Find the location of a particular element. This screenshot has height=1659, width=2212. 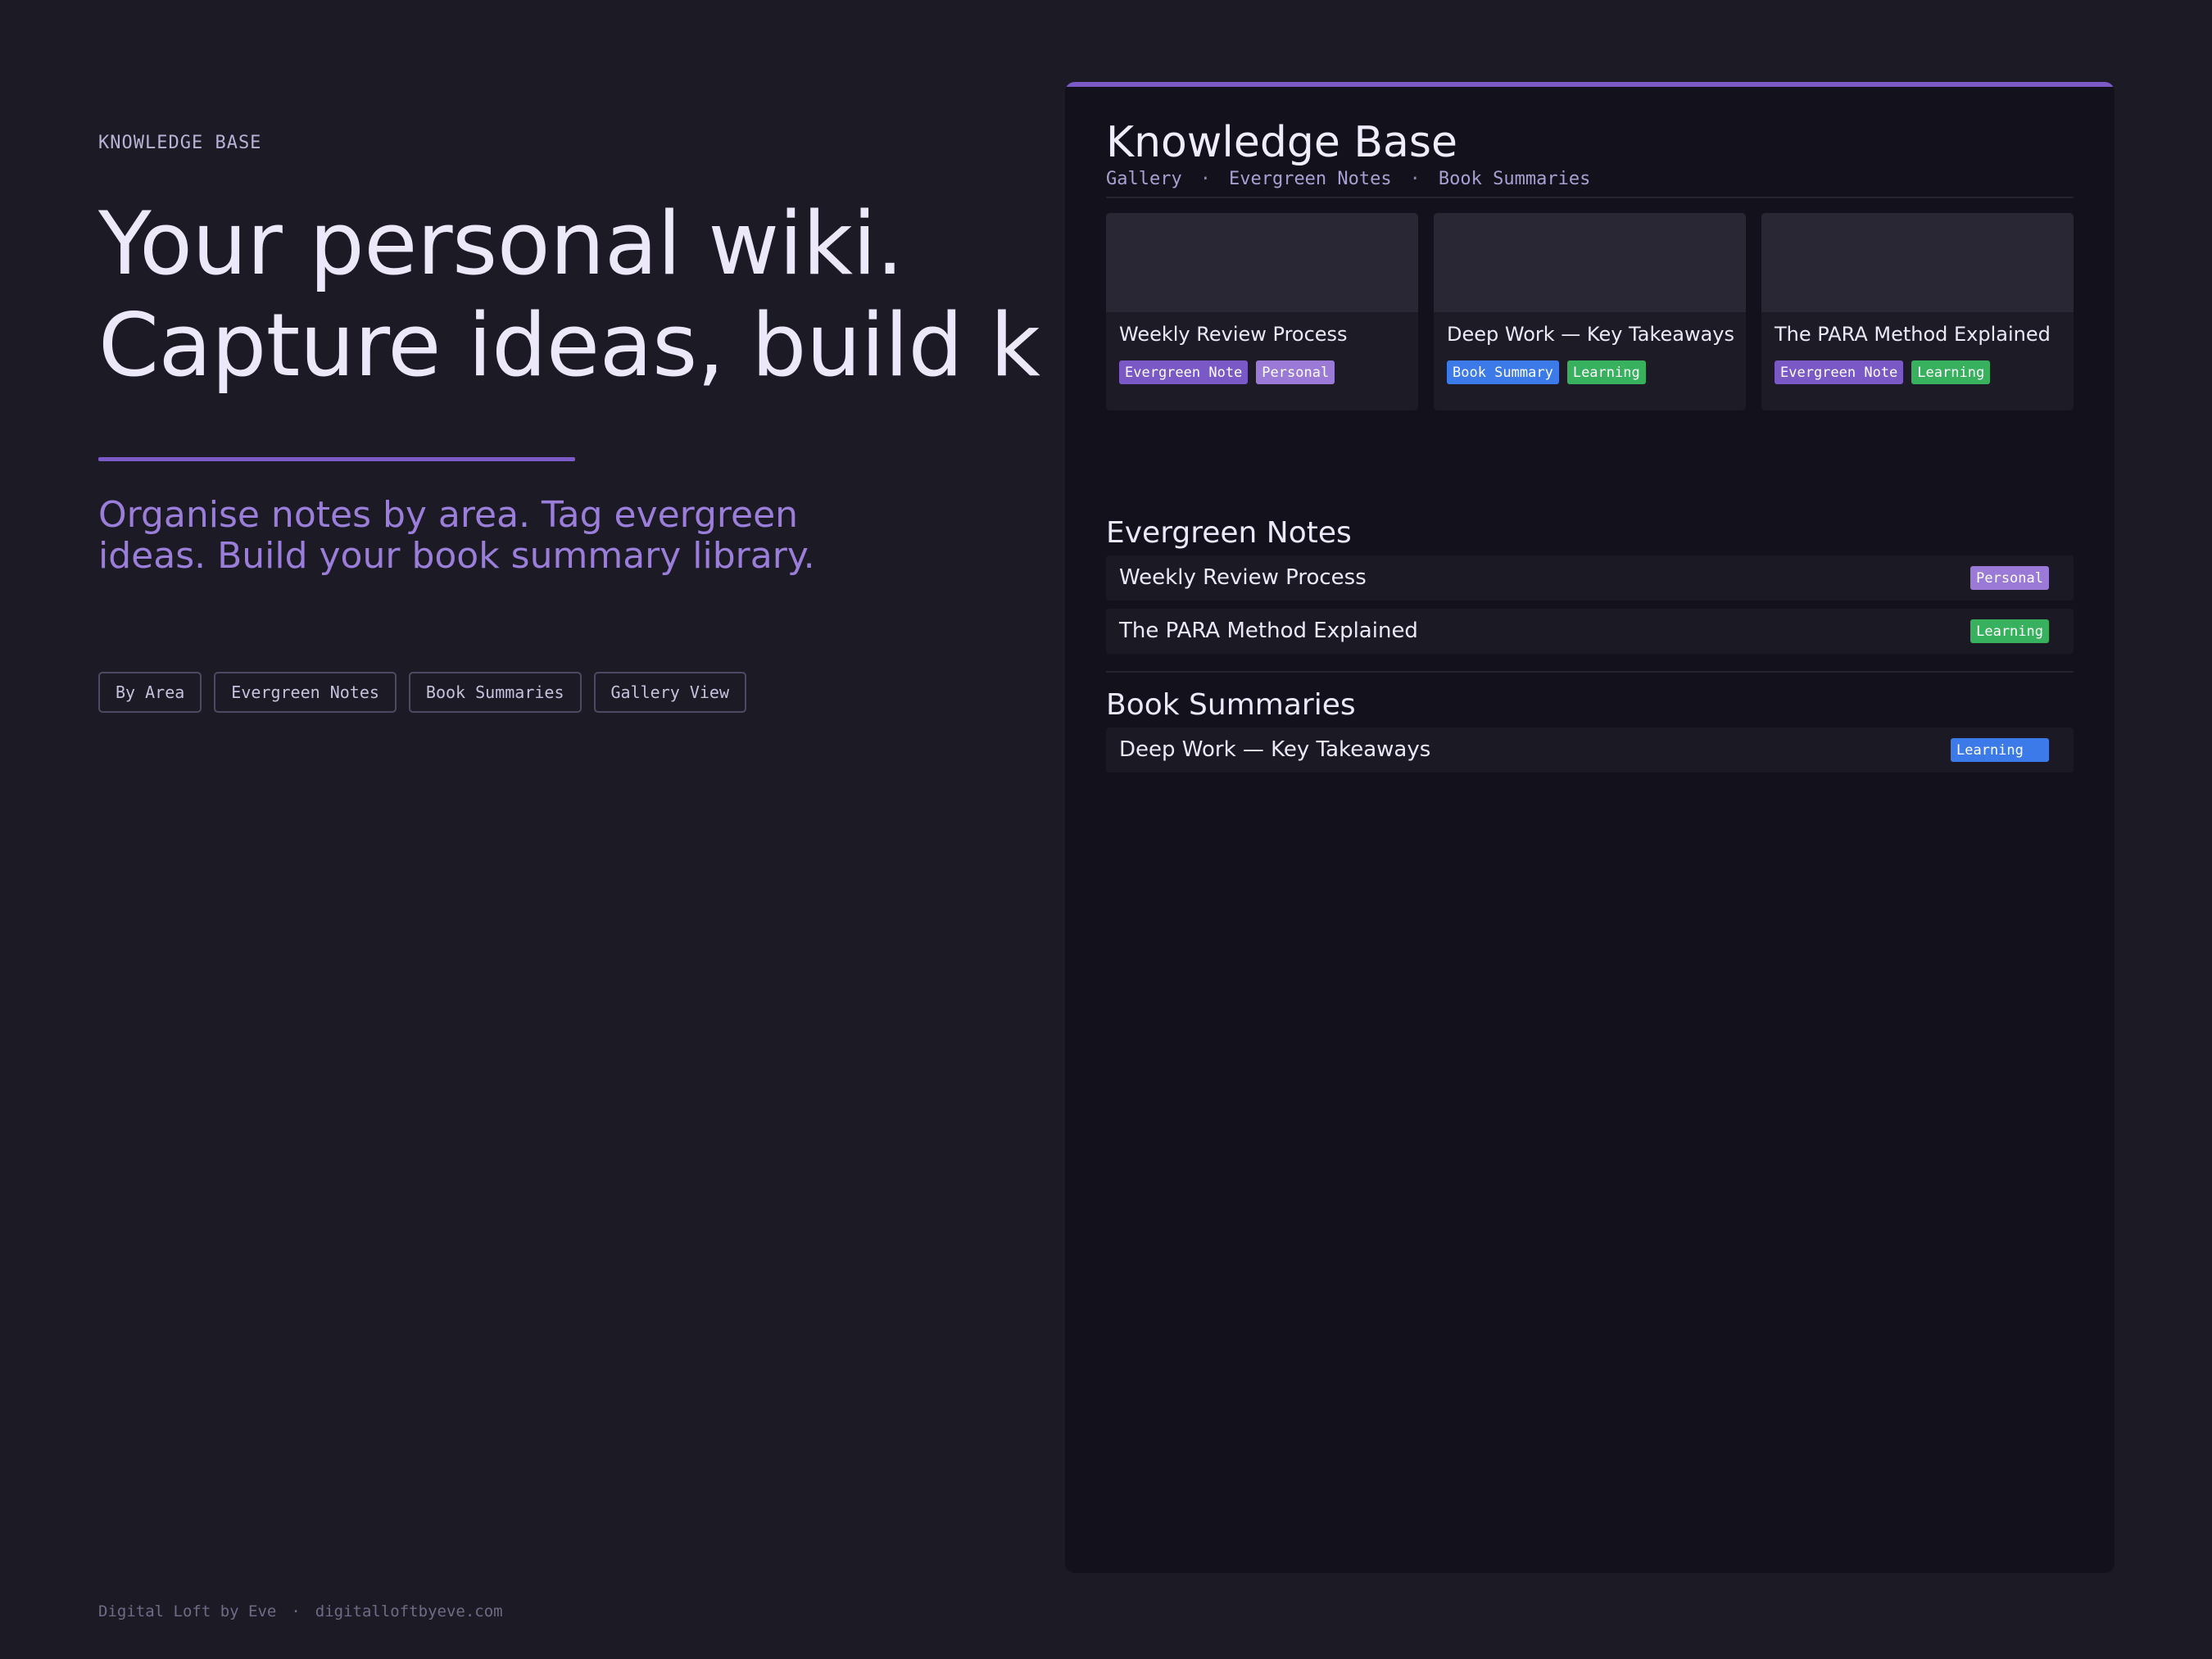

list-item-title: Deep Work — Key Takeaways is located at coordinates (1275, 749).